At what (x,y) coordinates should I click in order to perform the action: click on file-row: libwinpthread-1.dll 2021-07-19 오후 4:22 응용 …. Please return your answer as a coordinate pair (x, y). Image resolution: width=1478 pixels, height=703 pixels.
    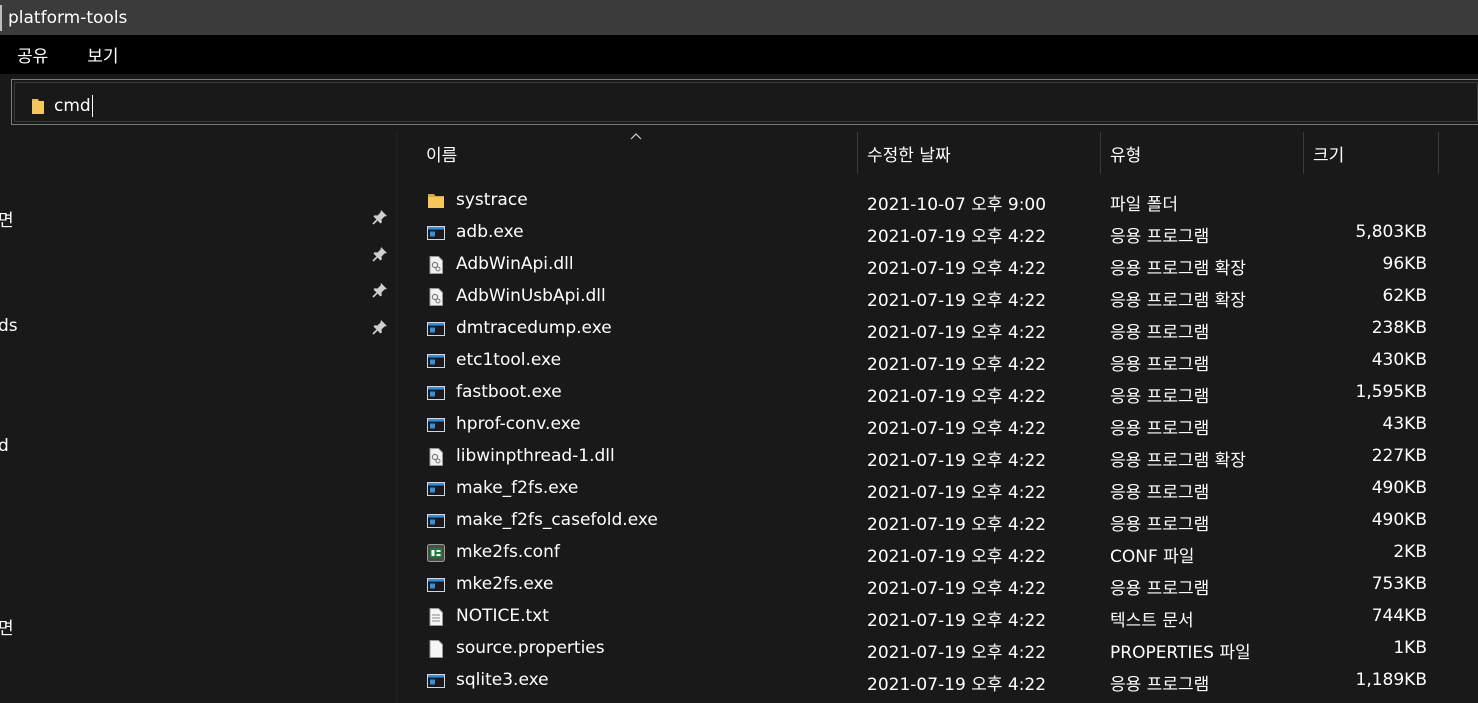
    Looking at the image, I should click on (938, 457).